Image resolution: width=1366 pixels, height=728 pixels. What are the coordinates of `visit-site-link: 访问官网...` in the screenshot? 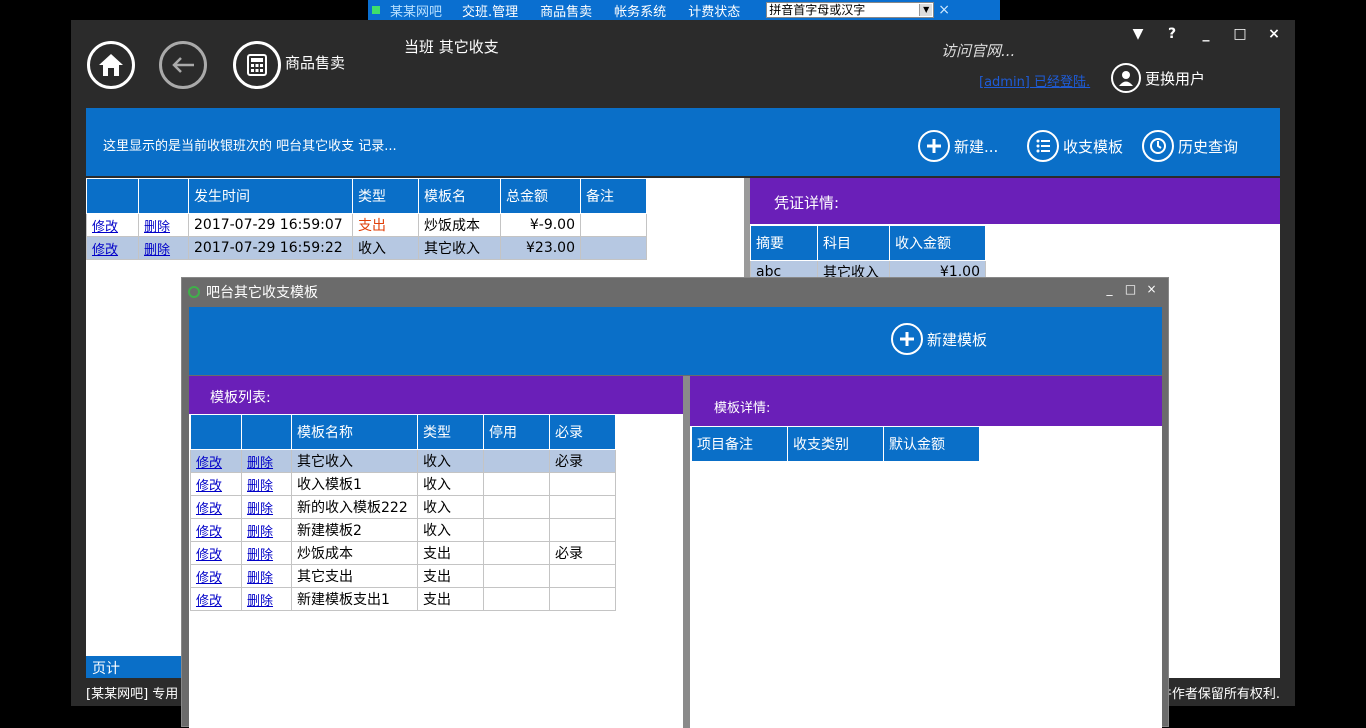 It's located at (978, 50).